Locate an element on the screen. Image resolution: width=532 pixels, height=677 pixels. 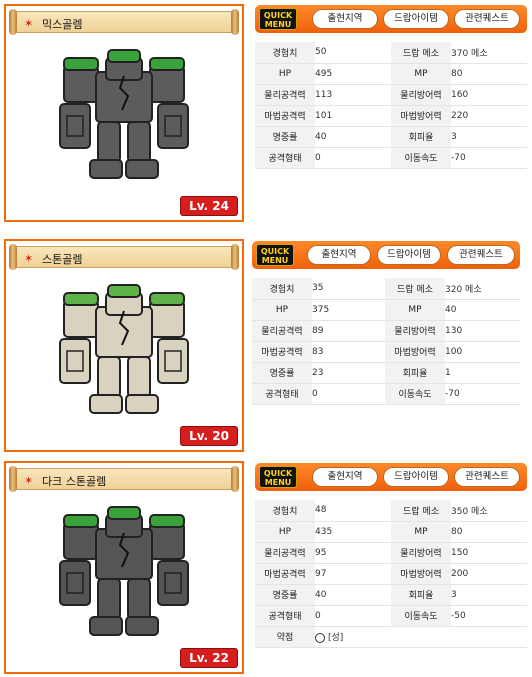
monster-card-1: ✶ 믹스골렘 Lv. 24 is located at coordinates (124, 113).